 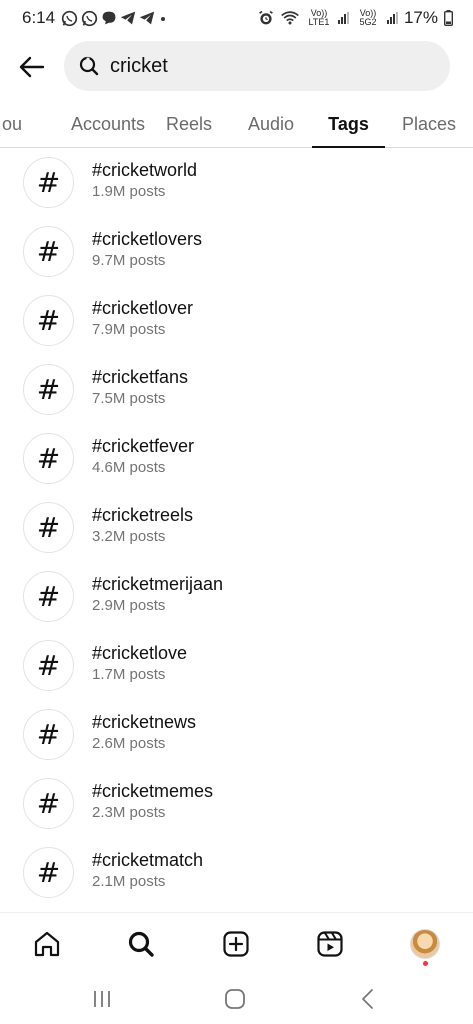 I want to click on network-label-1: Vo)) LTE1, so click(x=319, y=17).